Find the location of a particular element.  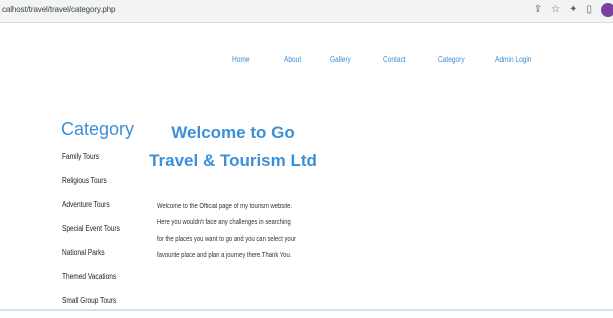

category-title: Category is located at coordinates (98, 129).